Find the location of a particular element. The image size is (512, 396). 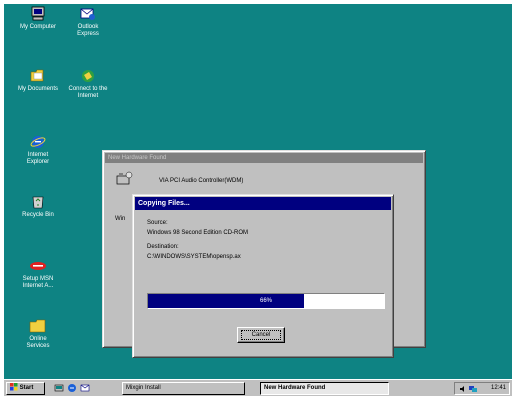

destination-value: C:\WINDOWS\SYSTEM\opensp.ax is located at coordinates (194, 257).